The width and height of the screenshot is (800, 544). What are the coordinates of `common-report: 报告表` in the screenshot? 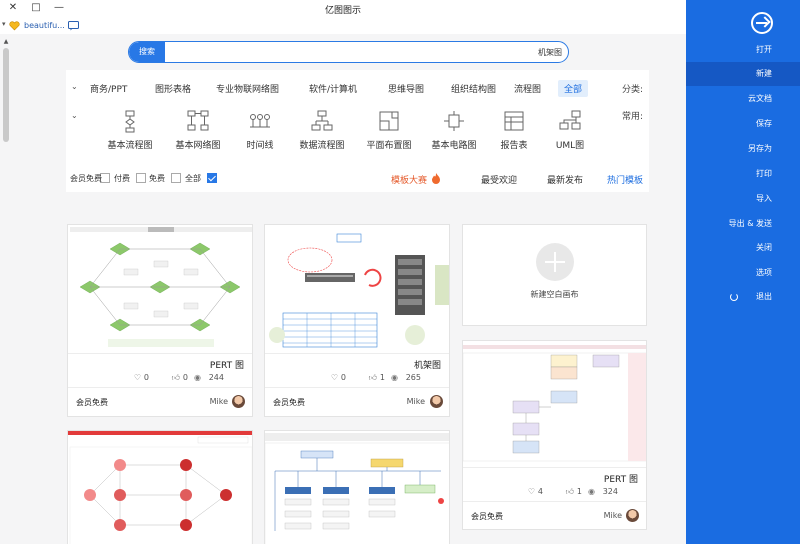 It's located at (513, 144).